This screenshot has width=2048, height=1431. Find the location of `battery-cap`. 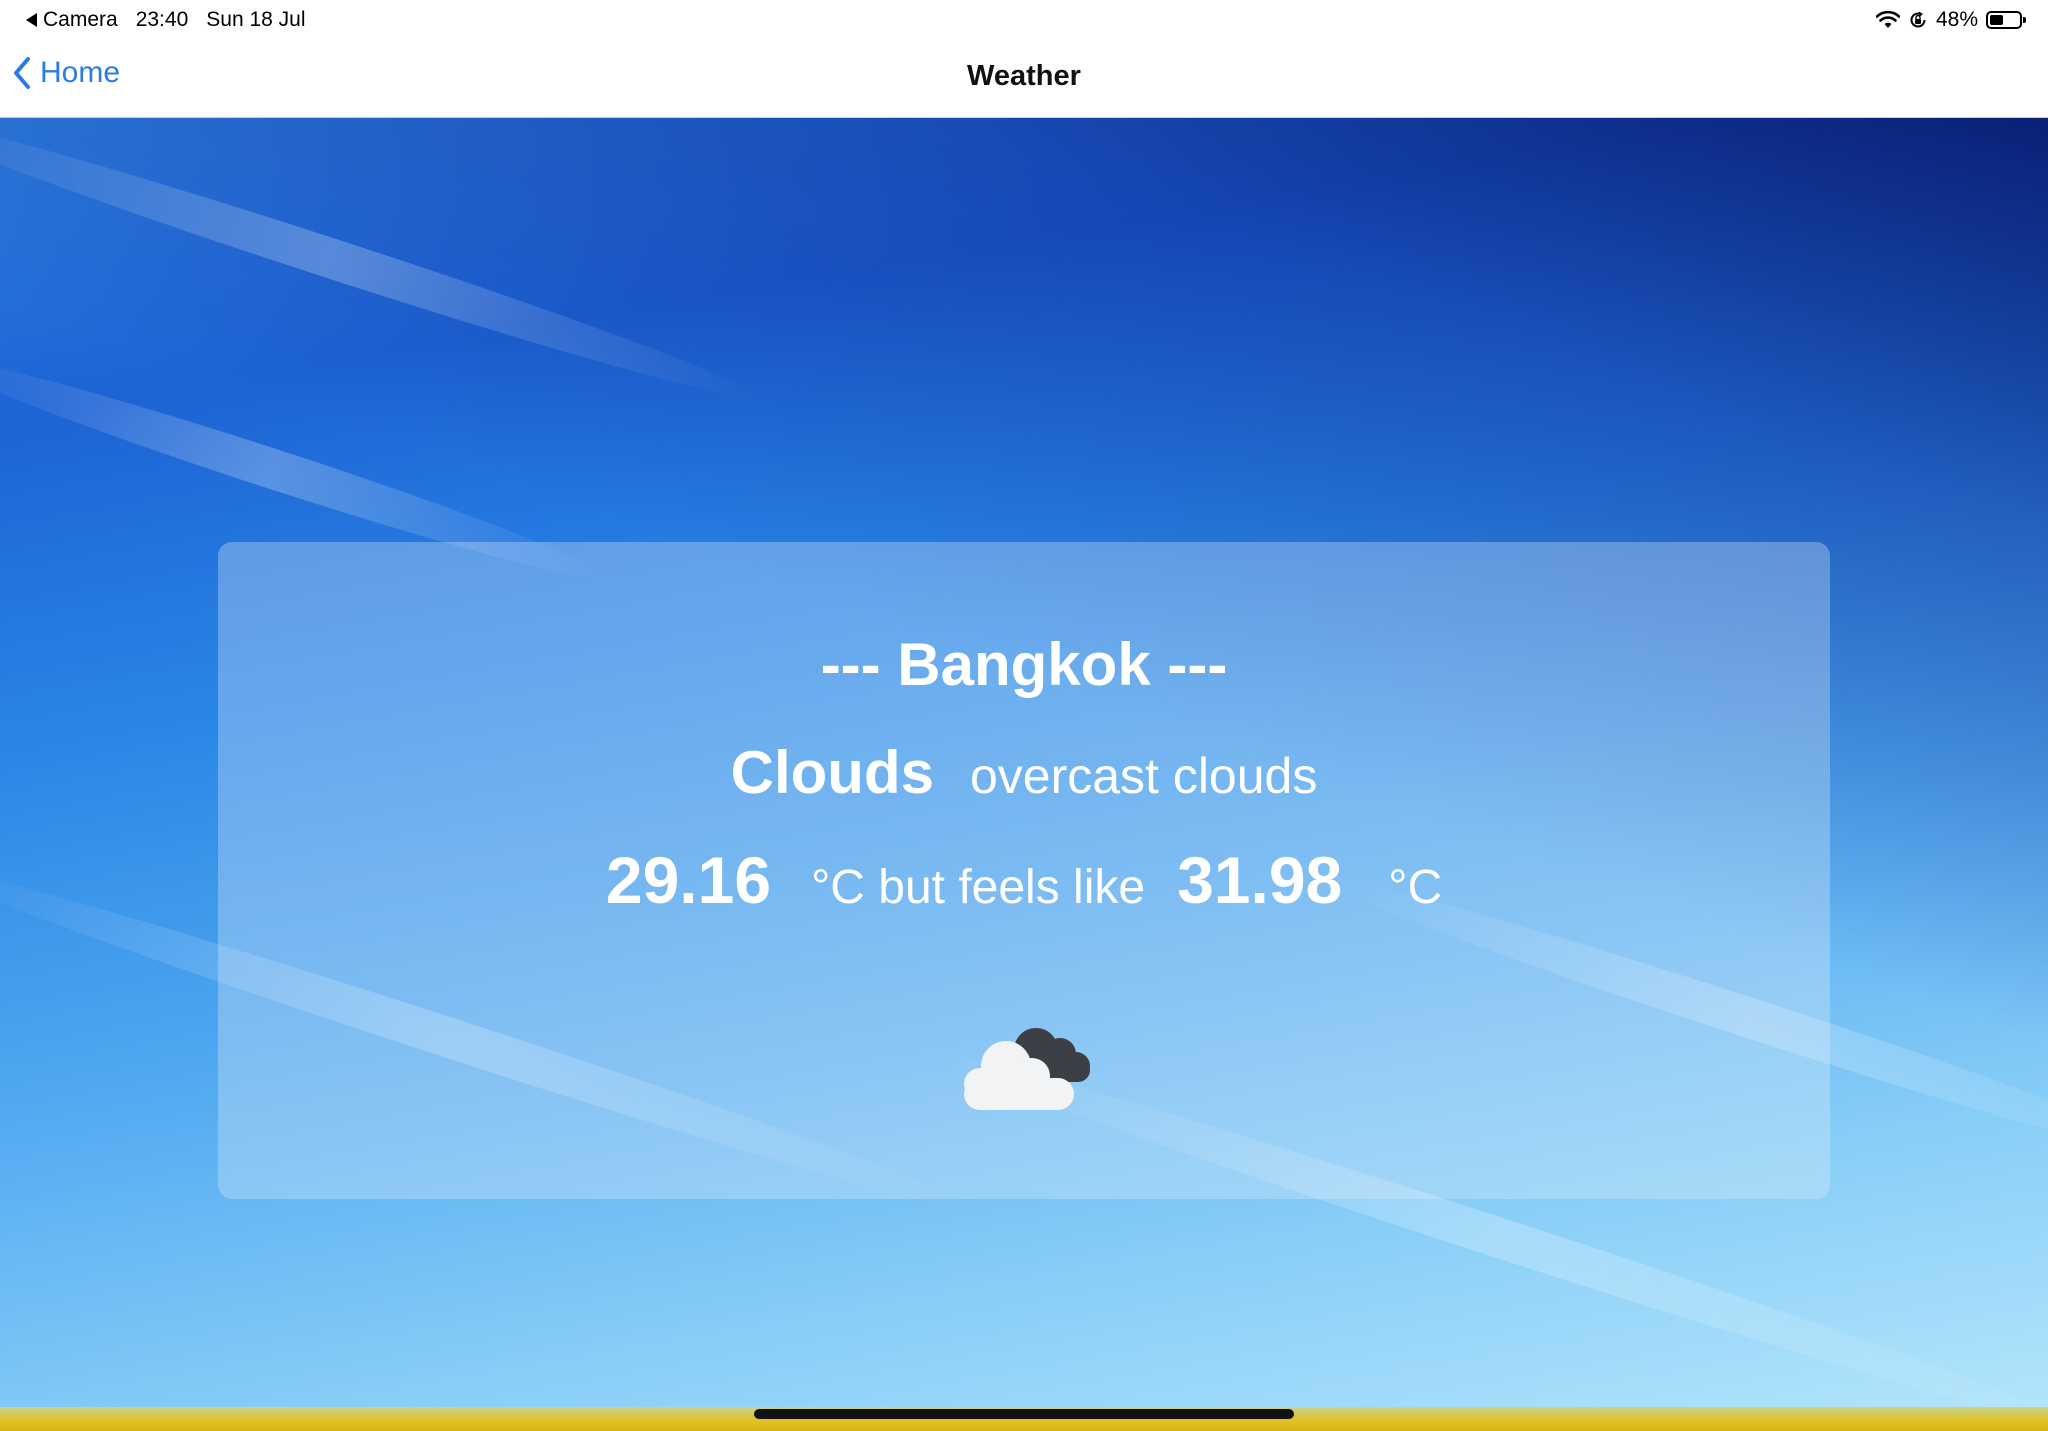

battery-cap is located at coordinates (2024, 20).